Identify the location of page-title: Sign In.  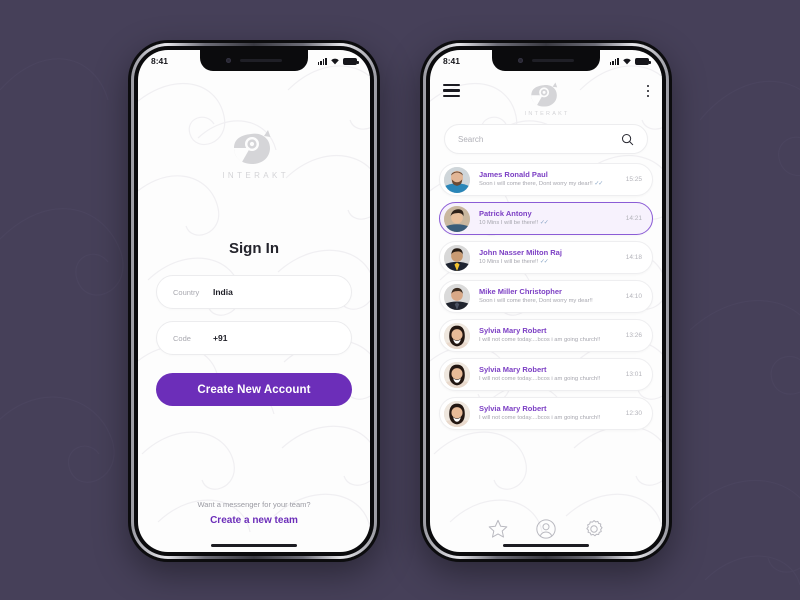
(254, 248).